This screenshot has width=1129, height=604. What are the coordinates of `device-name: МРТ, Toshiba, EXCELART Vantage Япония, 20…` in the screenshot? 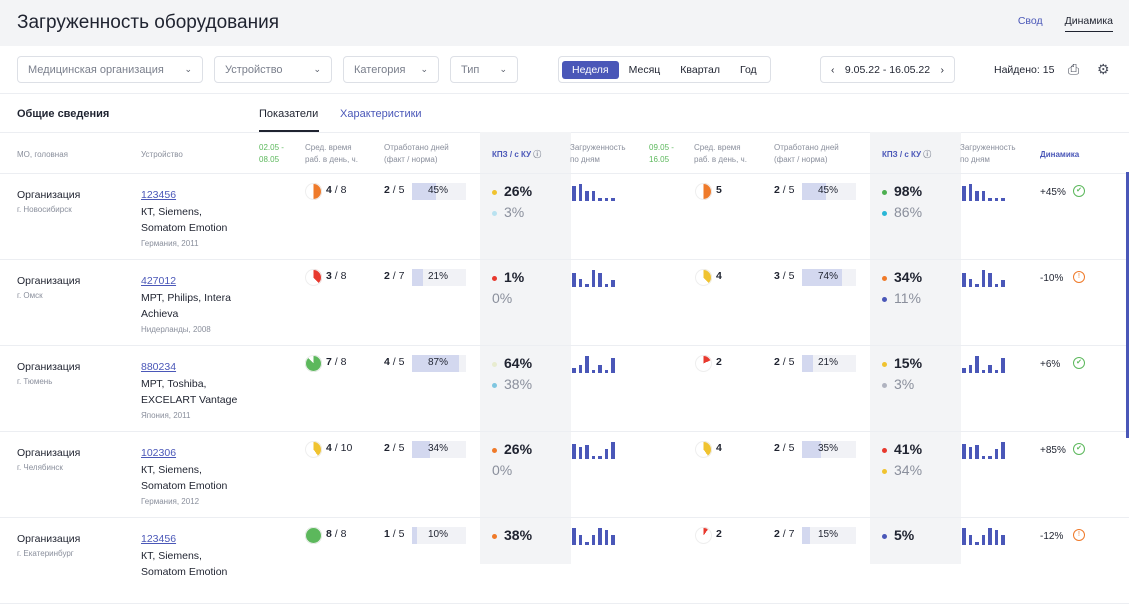 It's located at (189, 399).